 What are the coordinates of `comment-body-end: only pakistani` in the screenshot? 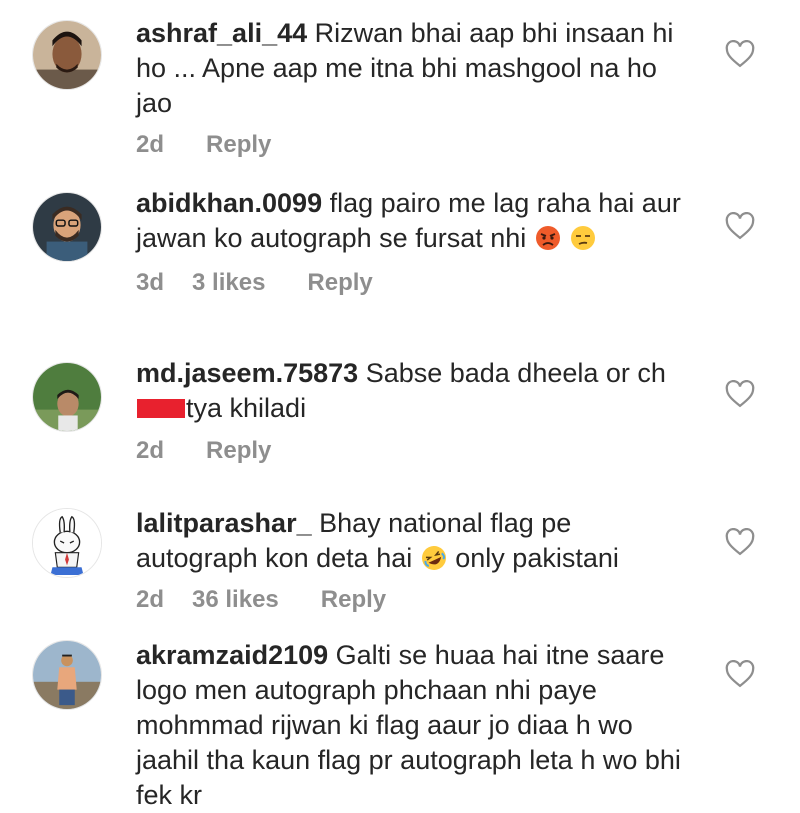 It's located at (537, 558).